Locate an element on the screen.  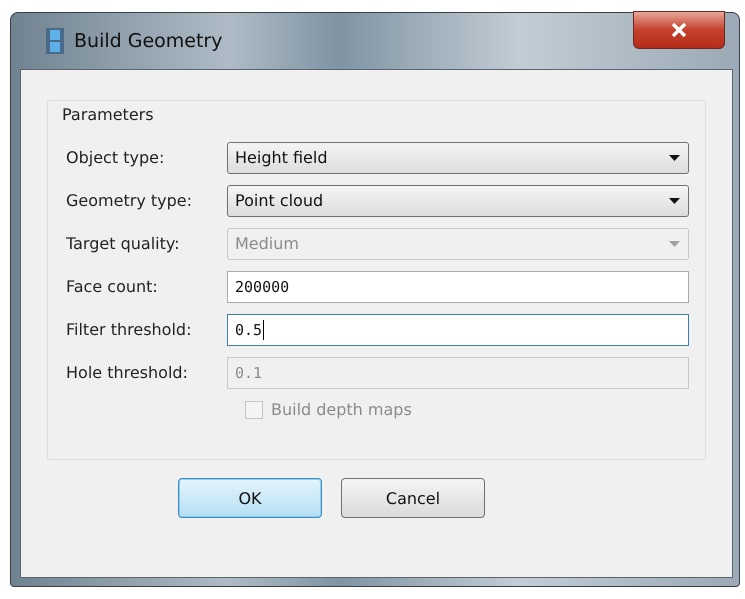
close-icon is located at coordinates (679, 30).